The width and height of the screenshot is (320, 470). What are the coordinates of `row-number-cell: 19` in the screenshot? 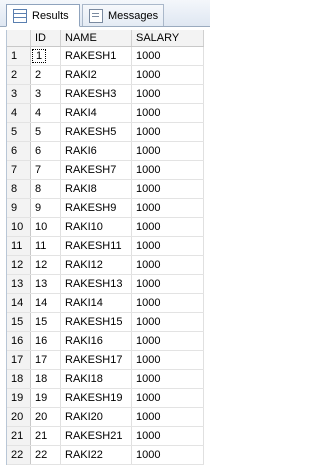 It's located at (19, 398).